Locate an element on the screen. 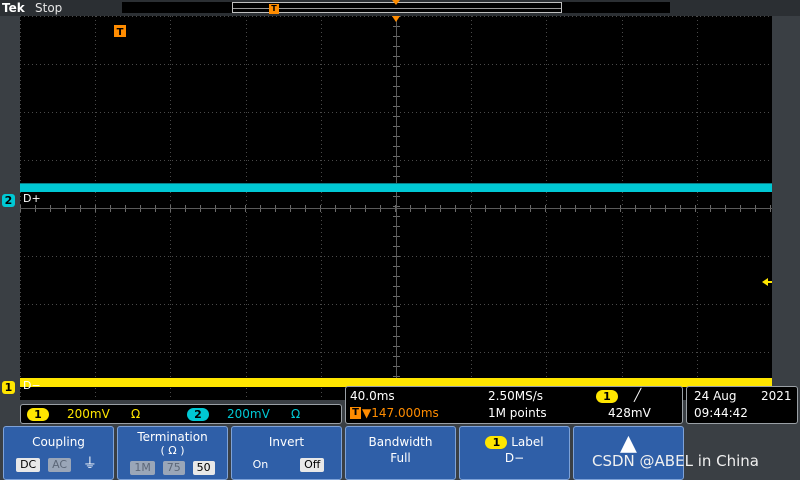 The height and width of the screenshot is (480, 800). date-year: 2021 is located at coordinates (776, 396).